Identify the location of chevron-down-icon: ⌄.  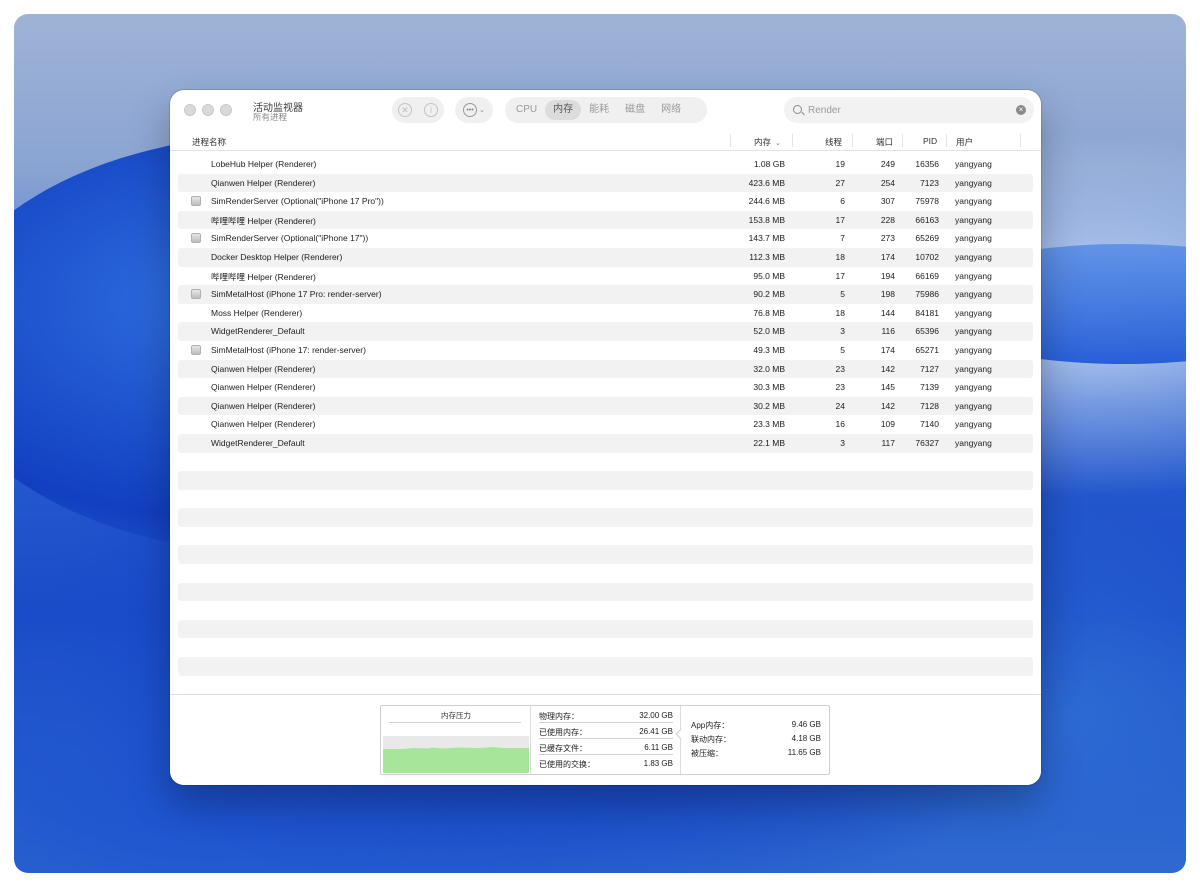
(482, 110).